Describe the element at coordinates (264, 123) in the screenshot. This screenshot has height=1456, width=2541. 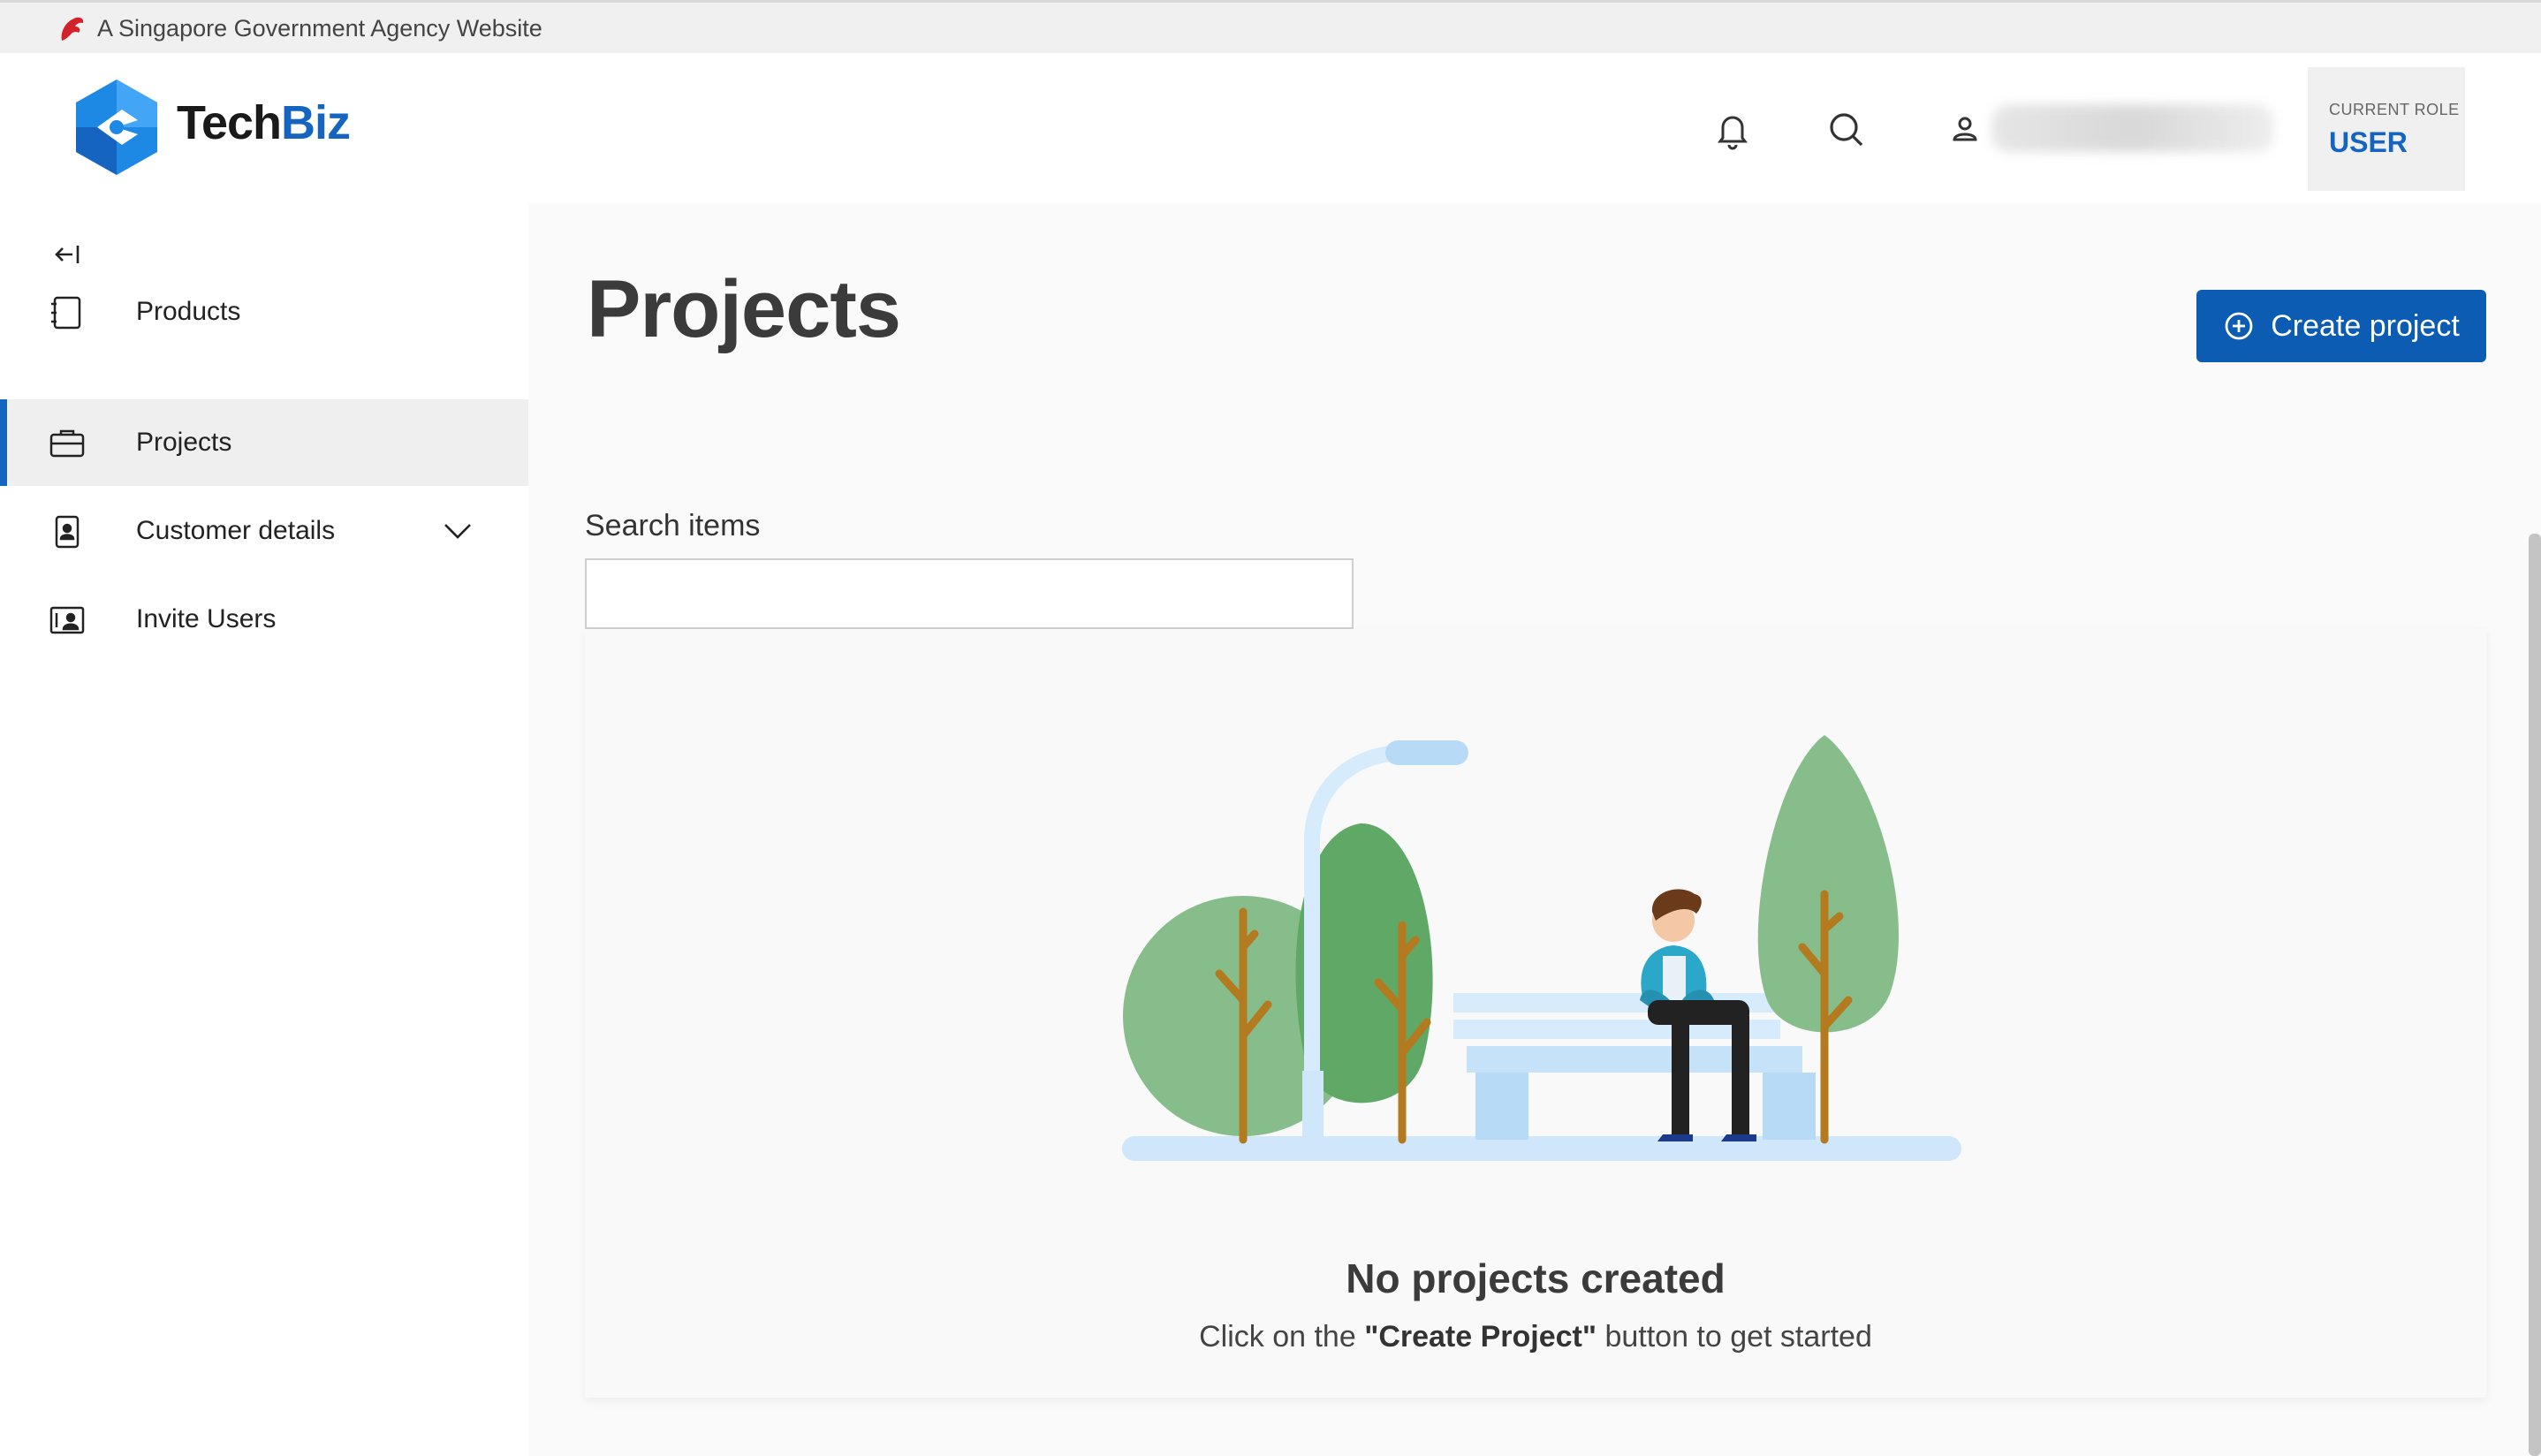
I see `brand-name: TechBiz` at that location.